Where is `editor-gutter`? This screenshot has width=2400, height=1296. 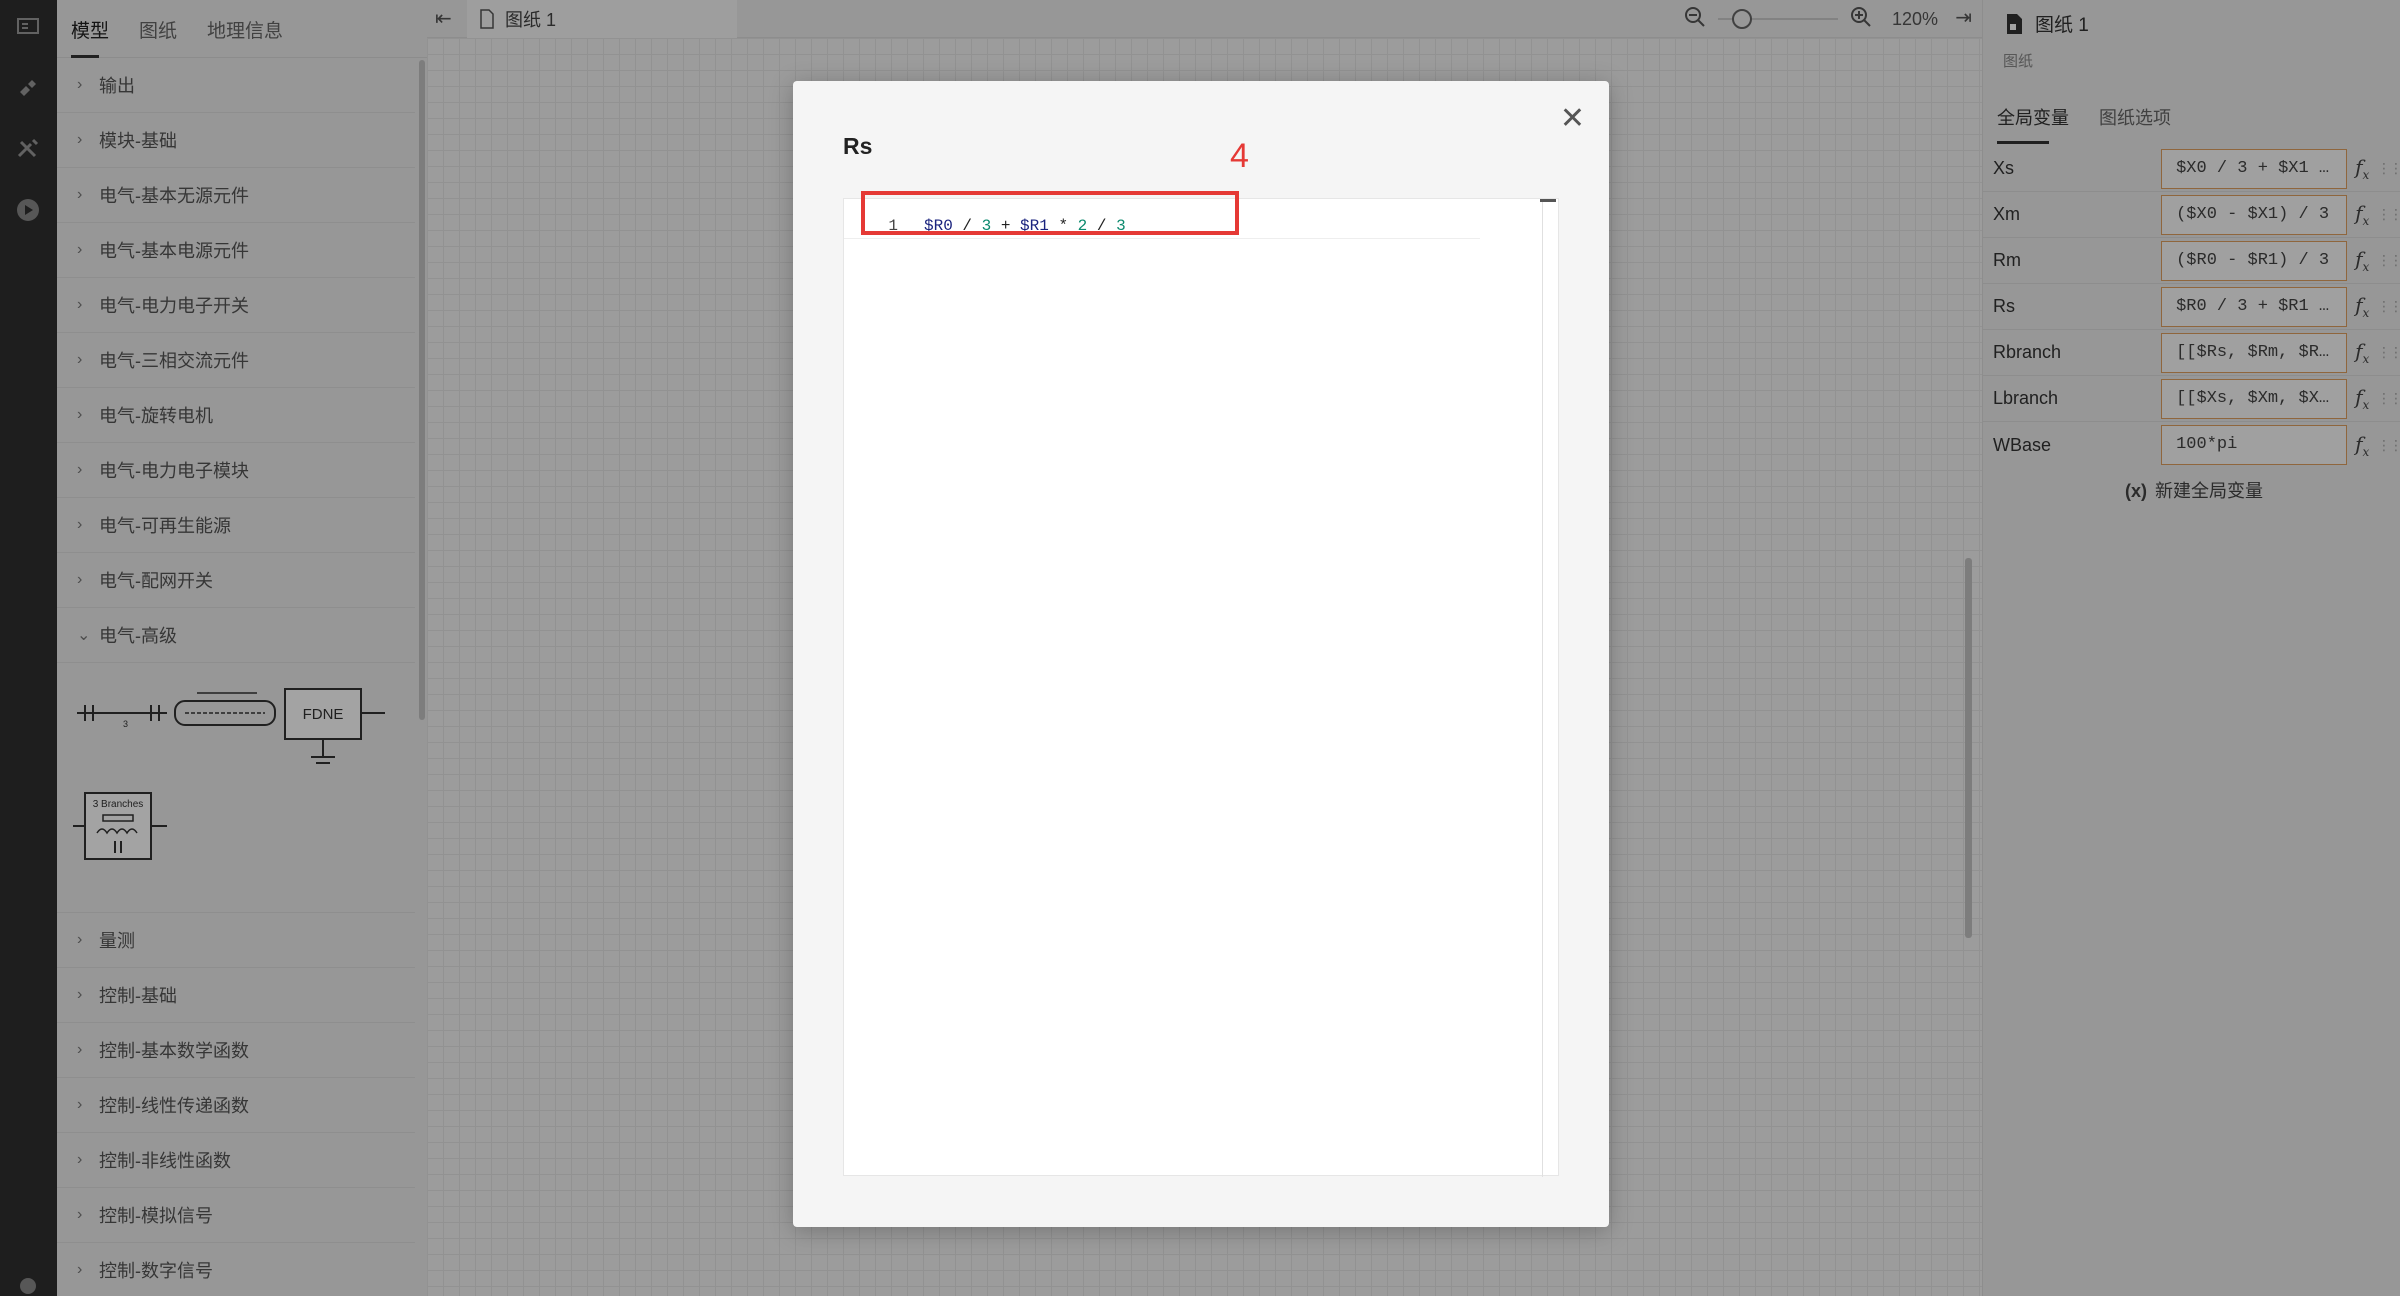 editor-gutter is located at coordinates (1542, 688).